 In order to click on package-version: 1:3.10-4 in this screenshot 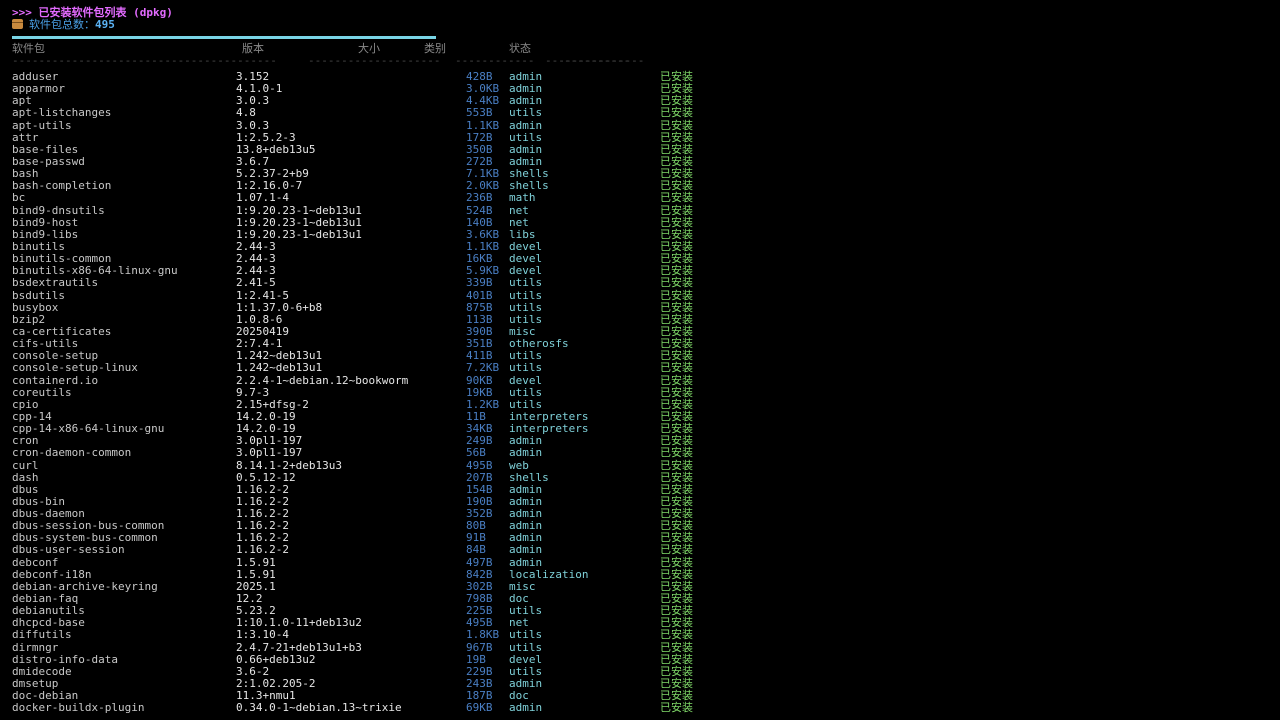, I will do `click(262, 635)`.